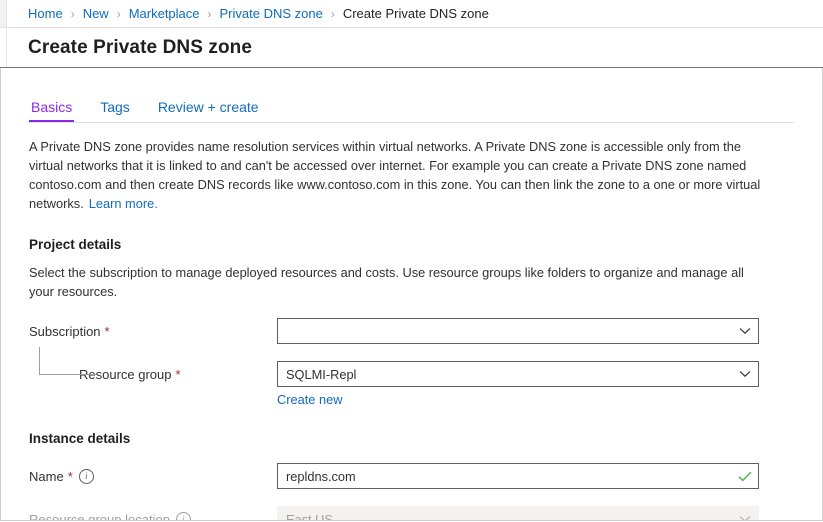 Image resolution: width=823 pixels, height=522 pixels. Describe the element at coordinates (115, 110) in the screenshot. I see `tab-tags: Tags` at that location.